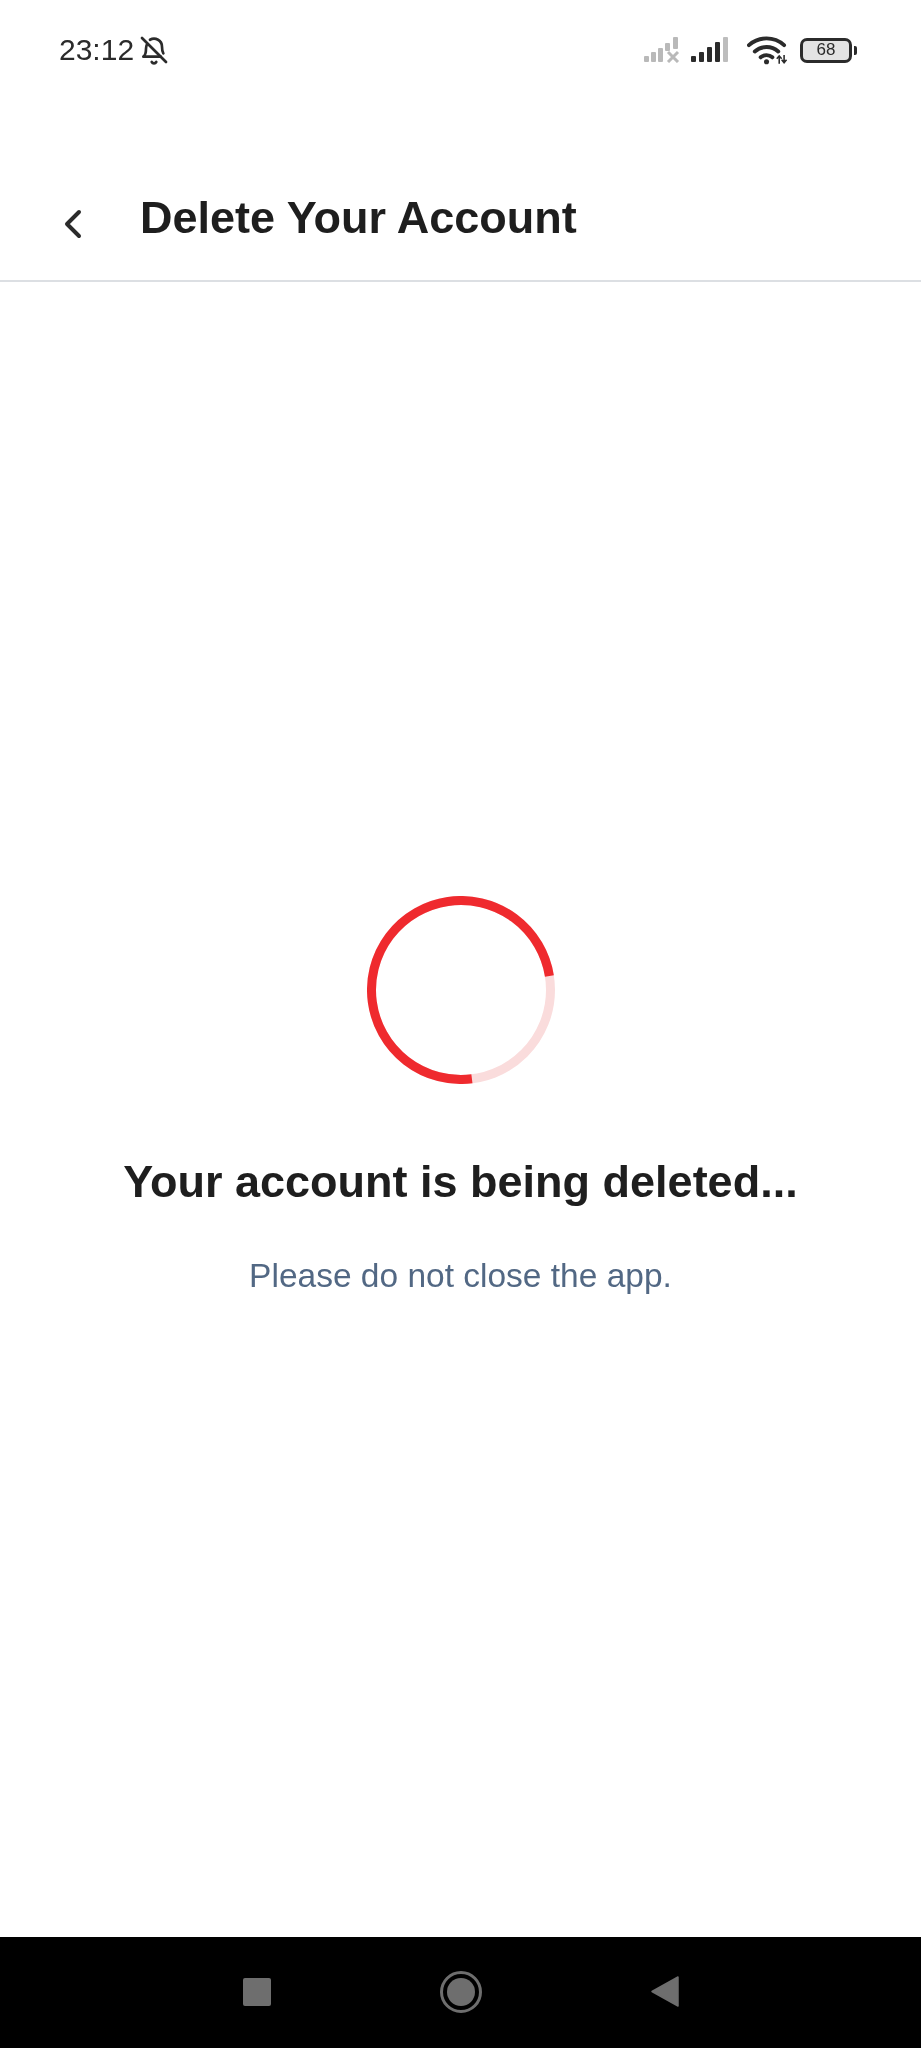 The image size is (921, 2048). What do you see at coordinates (826, 50) in the screenshot?
I see `battery-percentage: 68` at bounding box center [826, 50].